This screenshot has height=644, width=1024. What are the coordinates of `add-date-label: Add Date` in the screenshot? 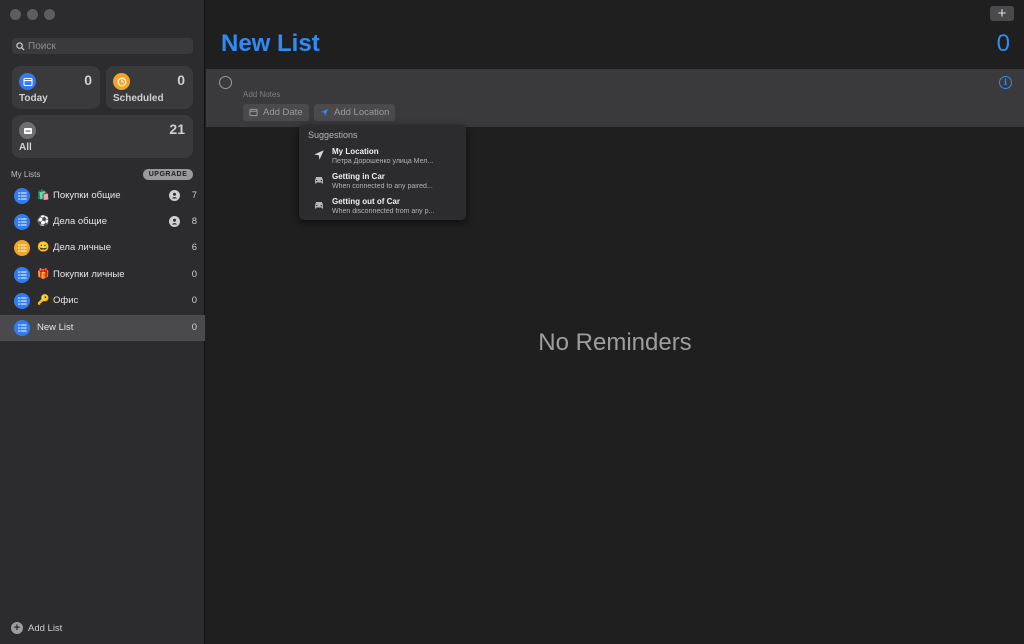 It's located at (283, 112).